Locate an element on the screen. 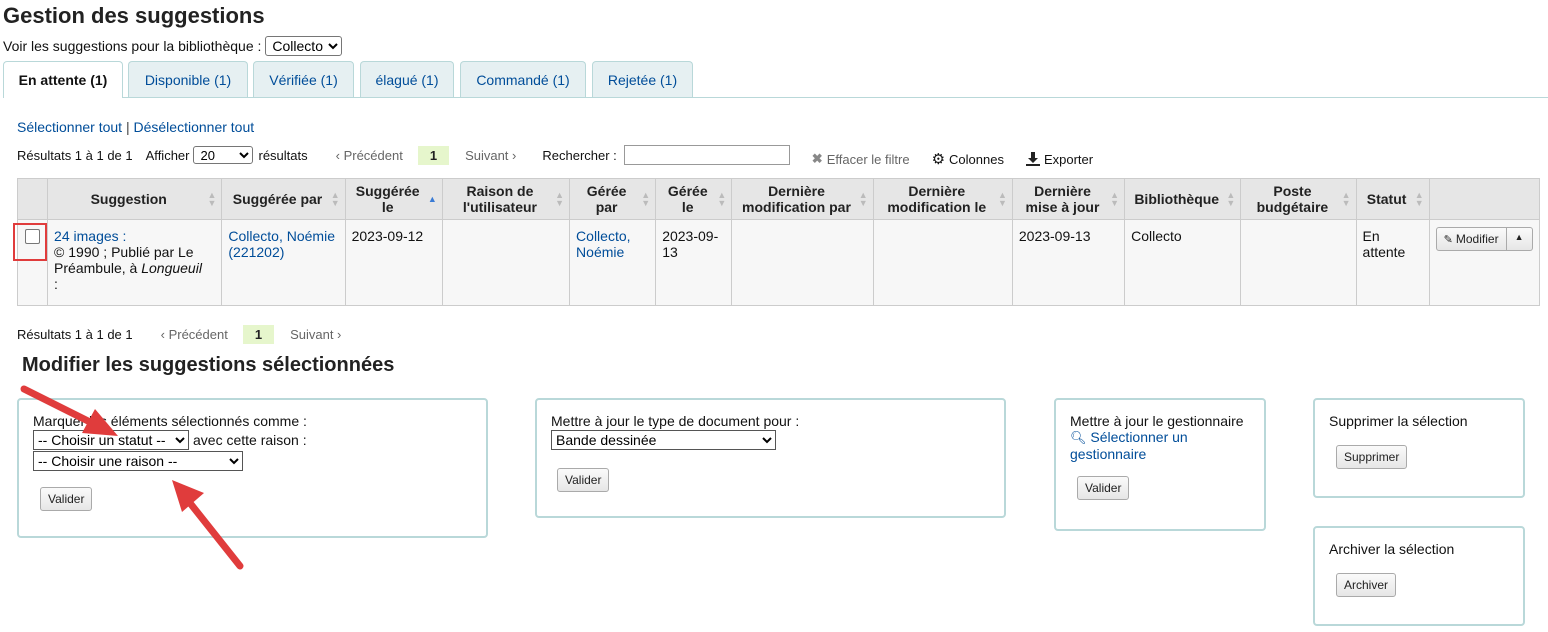  export-label: Exporter is located at coordinates (1068, 159).